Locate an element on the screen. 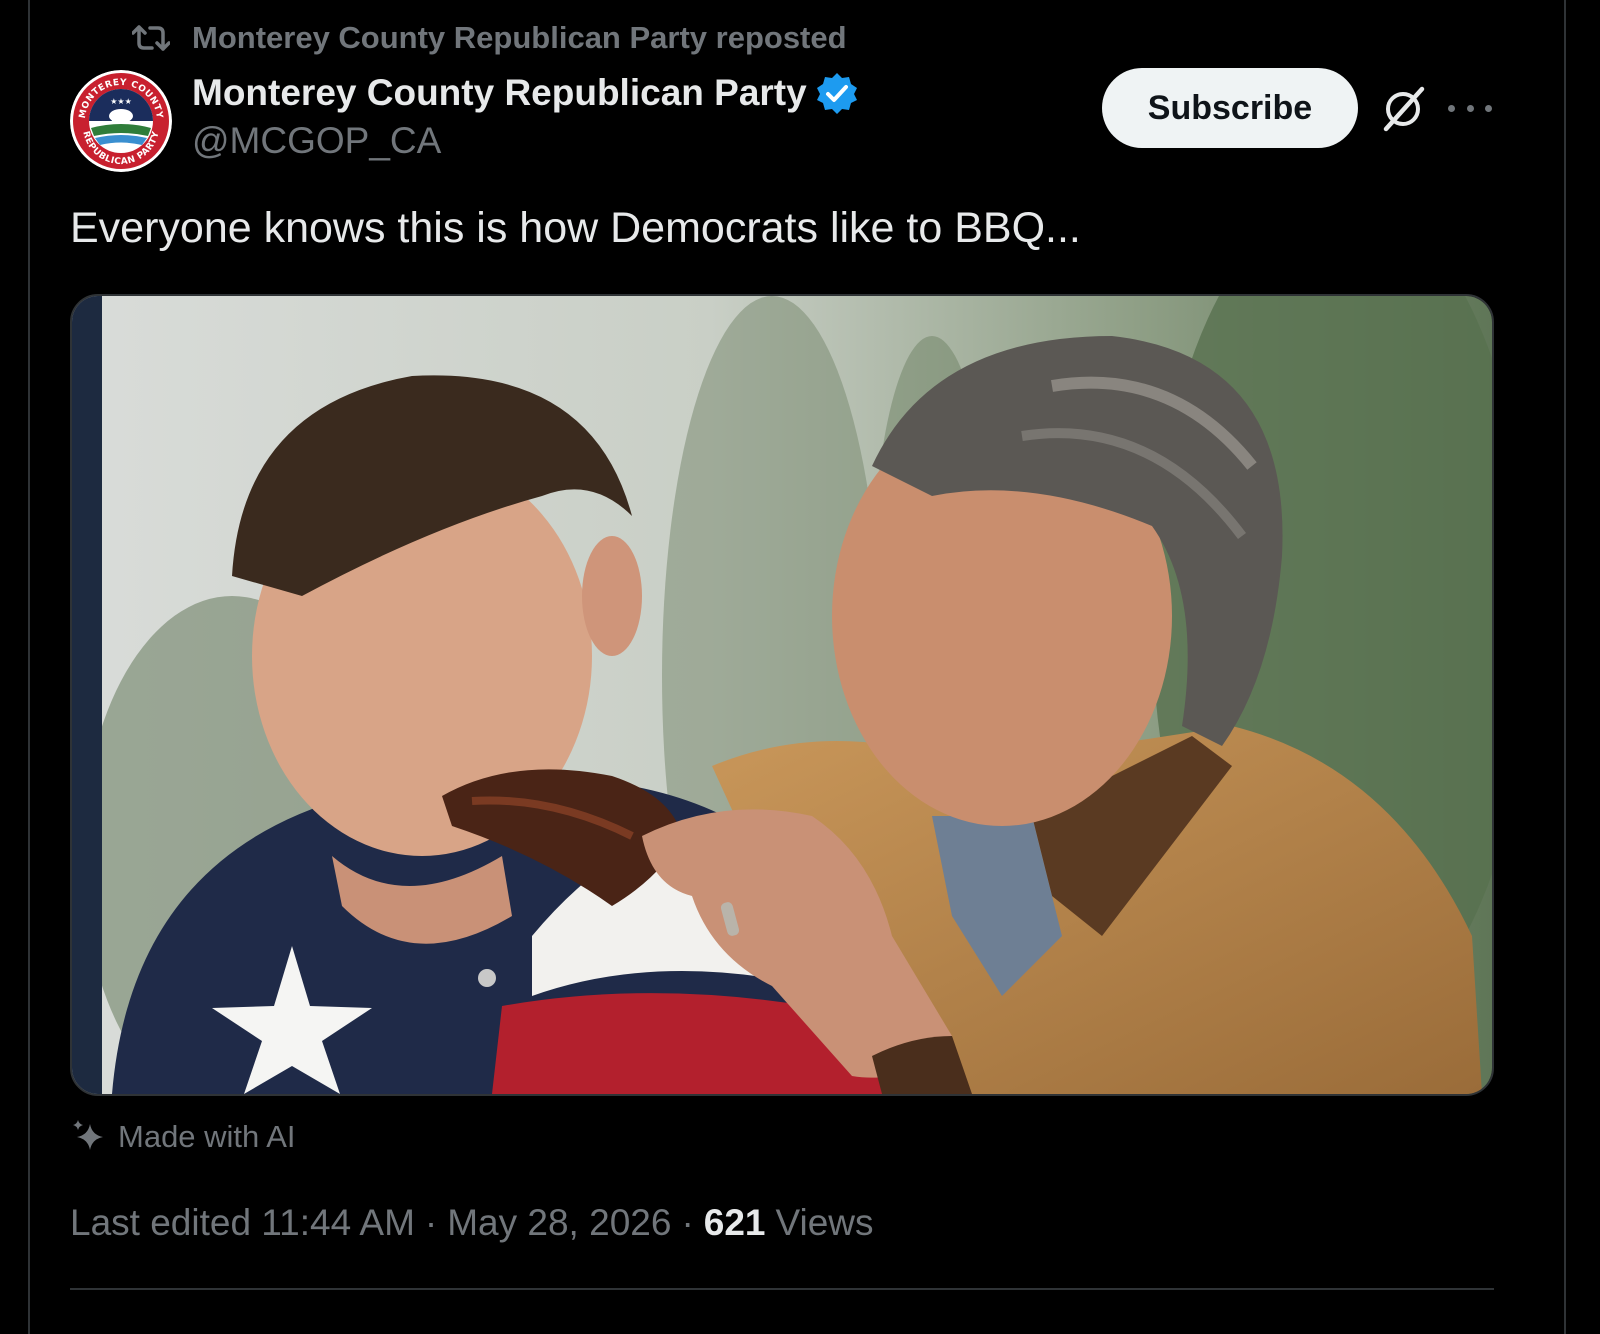  edited-time: Last edited 11:44 AM is located at coordinates (242, 1223).